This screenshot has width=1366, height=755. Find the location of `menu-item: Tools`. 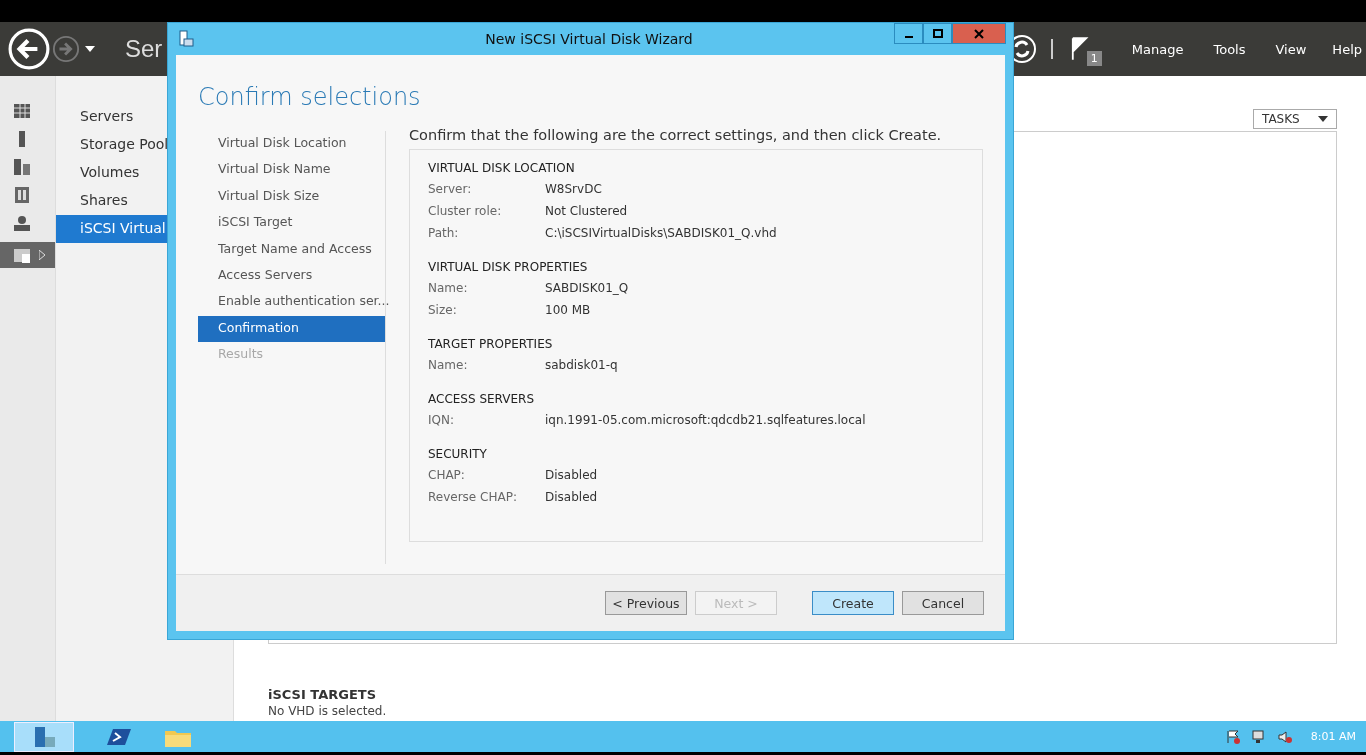

menu-item: Tools is located at coordinates (1229, 49).